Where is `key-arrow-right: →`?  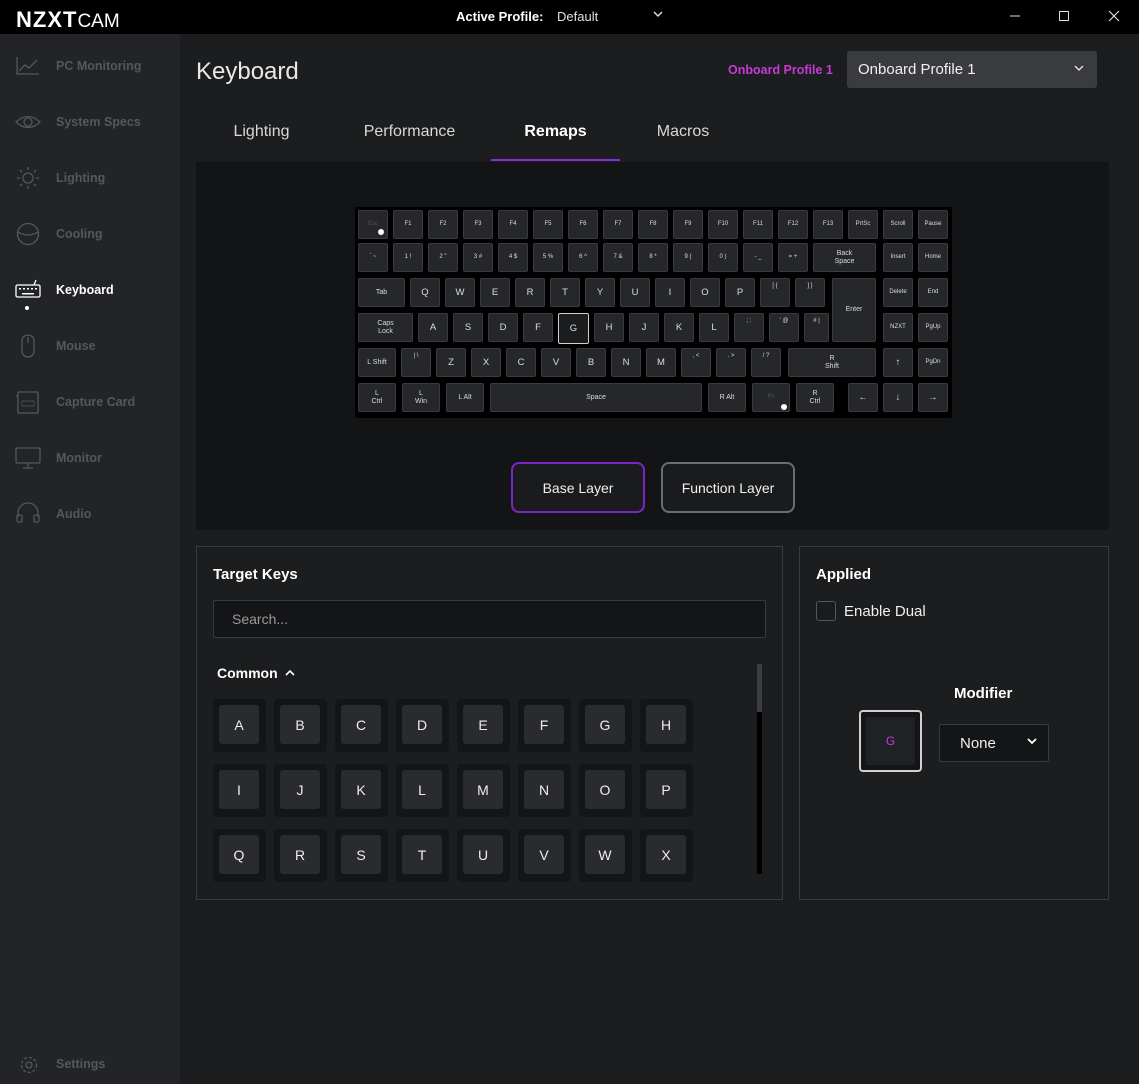 key-arrow-right: → is located at coordinates (933, 397).